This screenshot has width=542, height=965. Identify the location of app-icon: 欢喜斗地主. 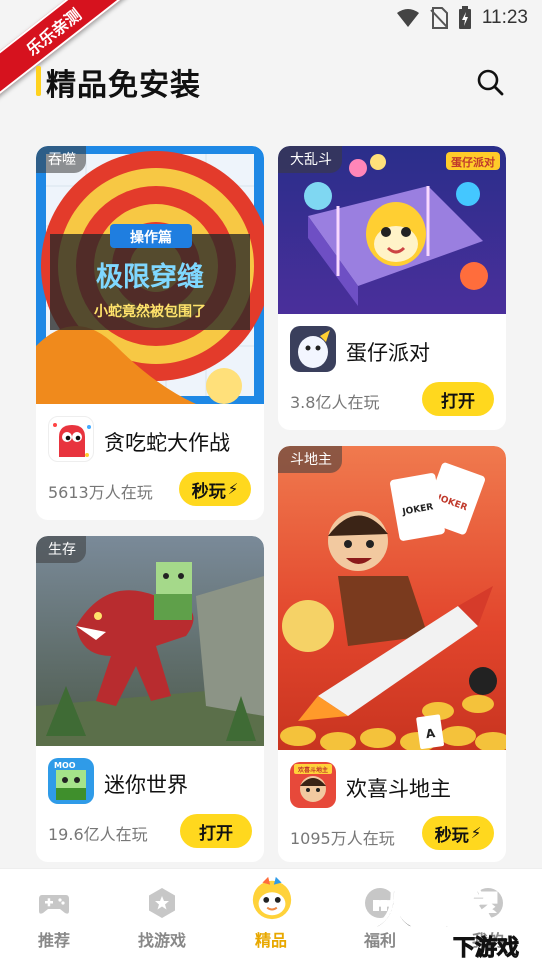
(313, 785).